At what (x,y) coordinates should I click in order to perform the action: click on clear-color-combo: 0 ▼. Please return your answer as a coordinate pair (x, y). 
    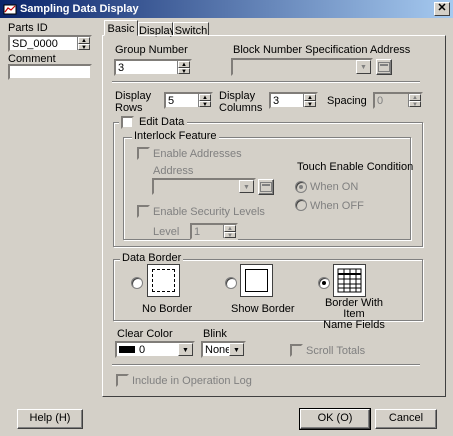
    Looking at the image, I should click on (155, 349).